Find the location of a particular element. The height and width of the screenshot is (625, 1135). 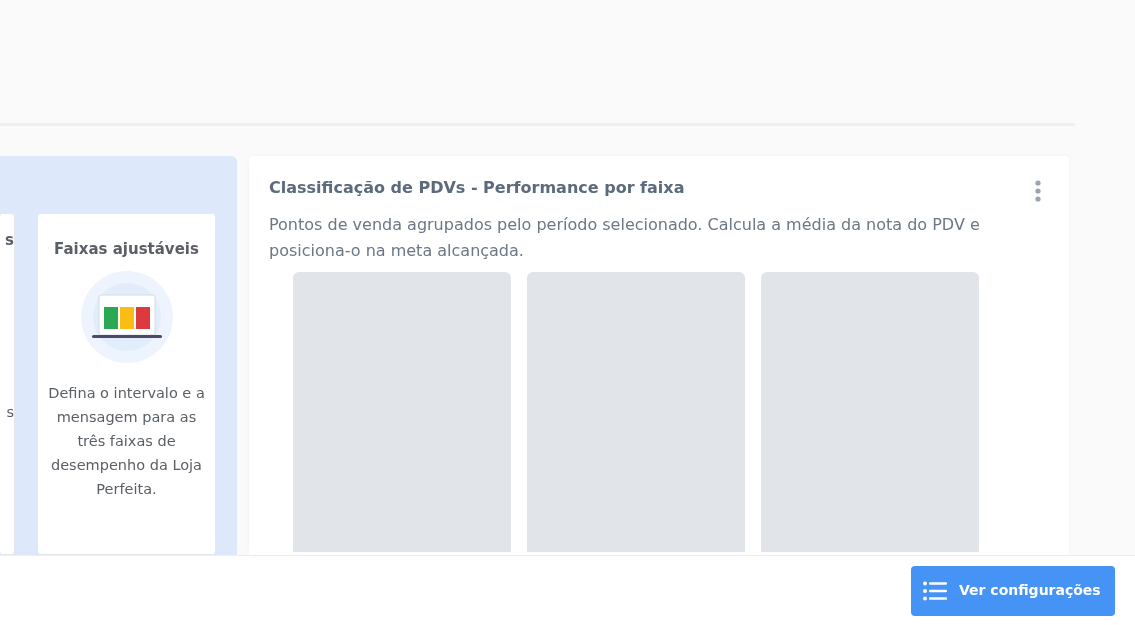

card-text: s is located at coordinates (10, 412).